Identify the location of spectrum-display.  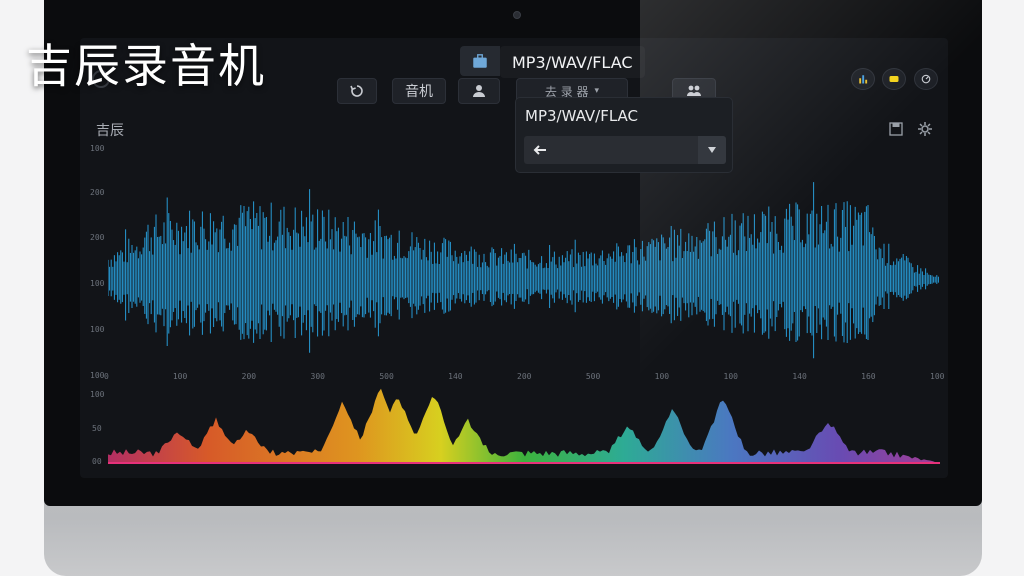
(524, 425).